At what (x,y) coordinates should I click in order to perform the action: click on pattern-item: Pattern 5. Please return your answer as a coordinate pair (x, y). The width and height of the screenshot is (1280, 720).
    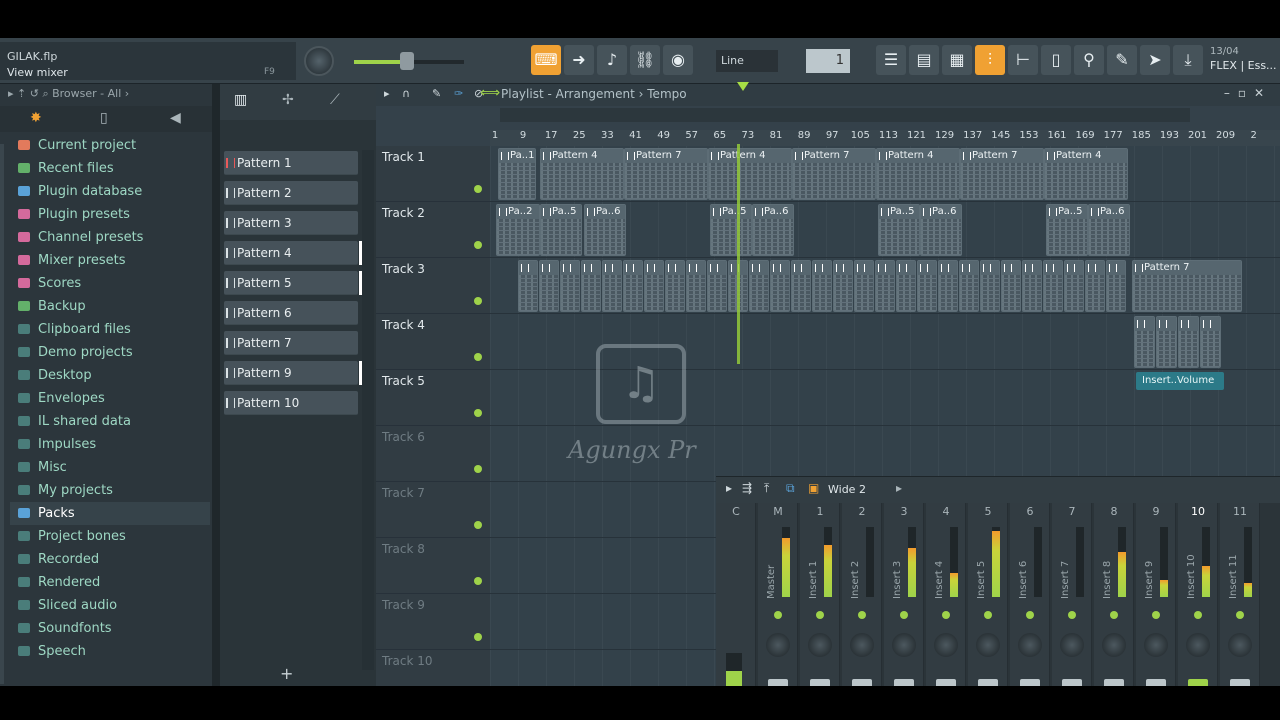
    Looking at the image, I should click on (293, 283).